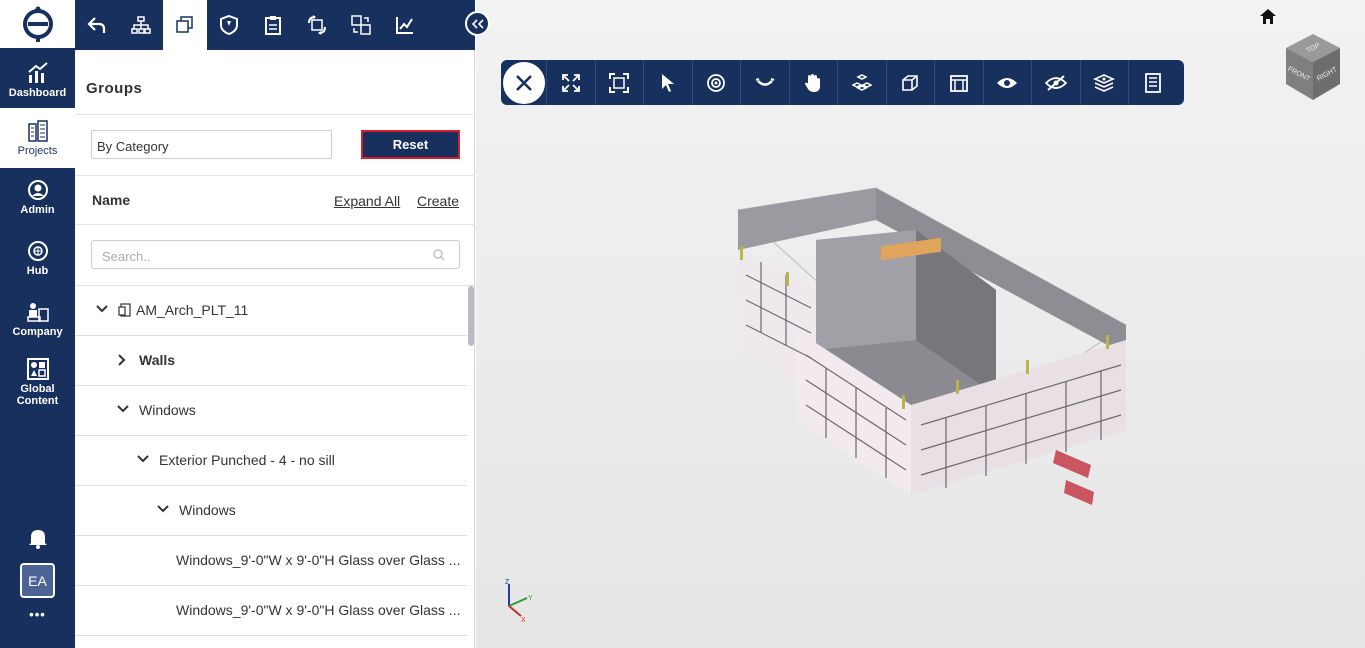 The width and height of the screenshot is (1365, 648). Describe the element at coordinates (439, 255) in the screenshot. I see `search-icon` at that location.